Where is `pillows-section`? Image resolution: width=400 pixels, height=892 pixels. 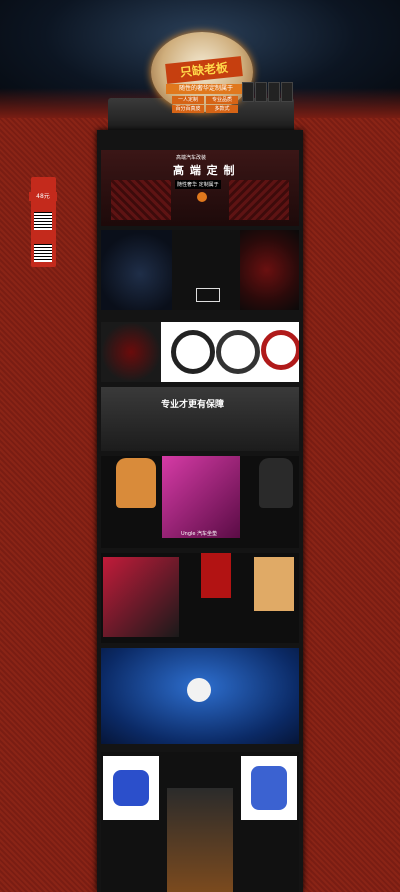 pillows-section is located at coordinates (200, 822).